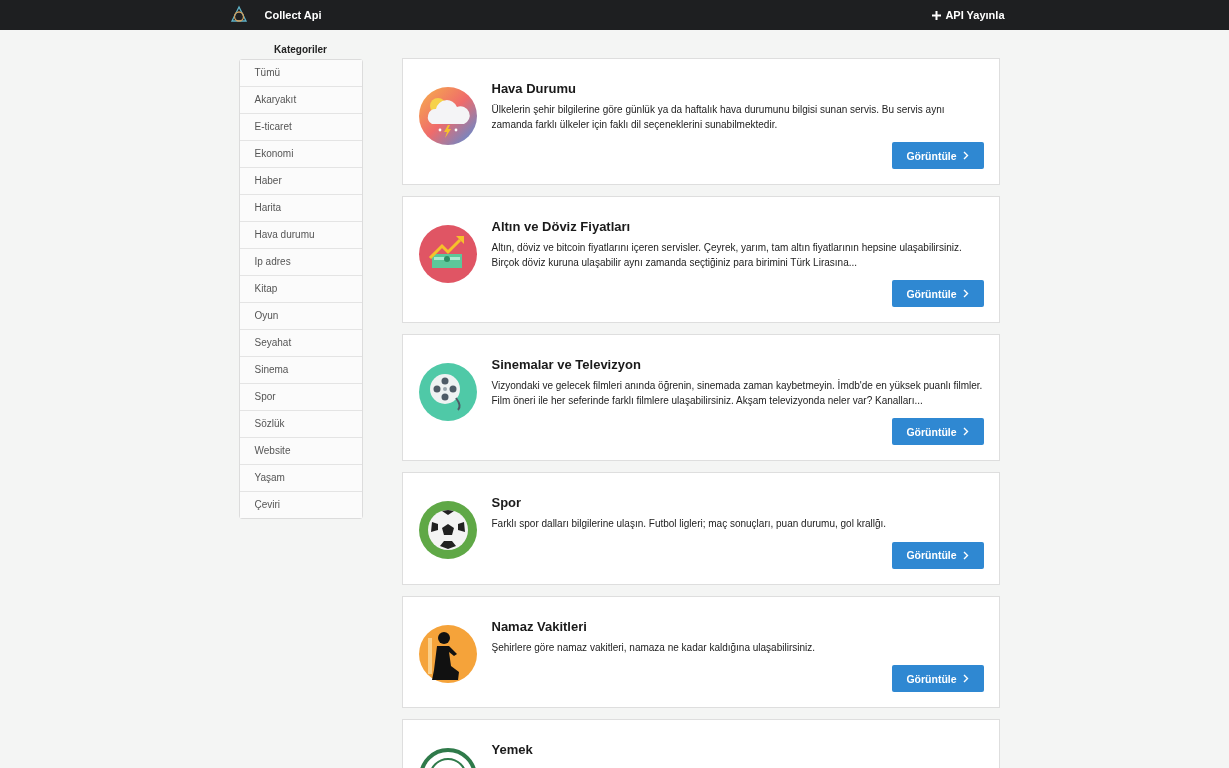 The image size is (1229, 768). Describe the element at coordinates (561, 226) in the screenshot. I see `card-title: Altın ve Döviz Fiyatları` at that location.